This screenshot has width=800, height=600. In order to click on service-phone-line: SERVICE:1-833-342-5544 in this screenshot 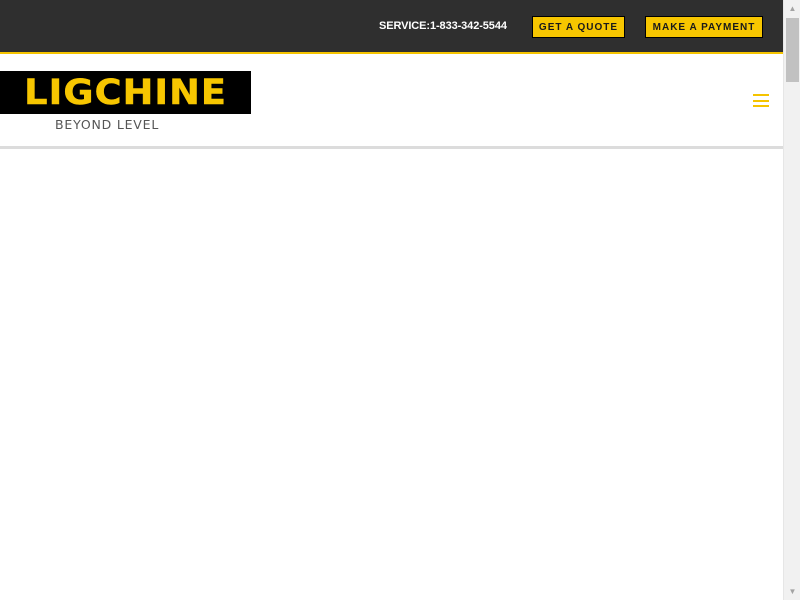, I will do `click(443, 26)`.